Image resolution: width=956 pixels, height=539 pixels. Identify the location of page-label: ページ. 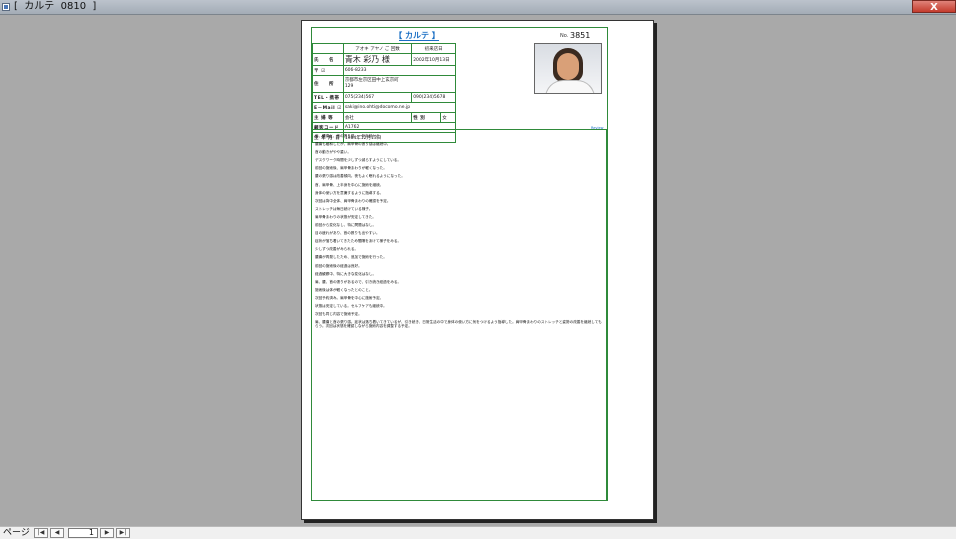
(16, 533).